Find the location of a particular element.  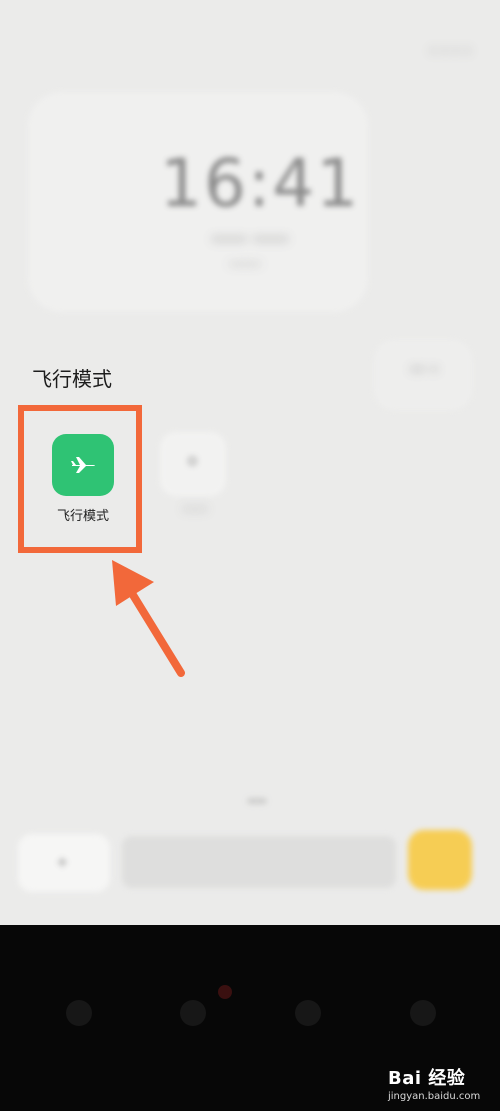

clock-time: 16:41 is located at coordinates (260, 183).